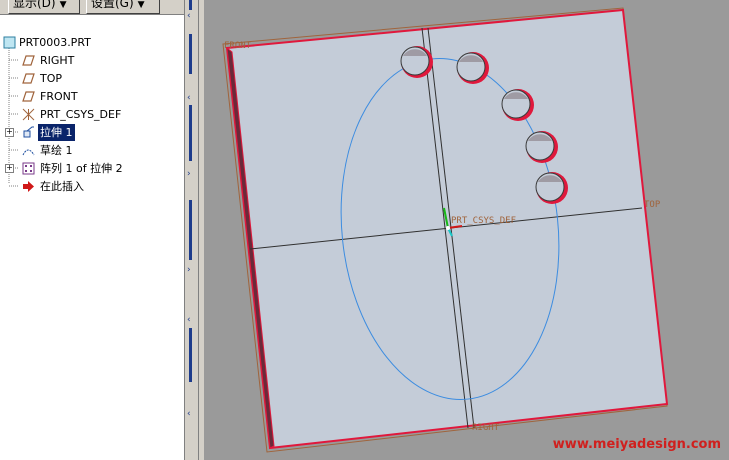 The width and height of the screenshot is (729, 460). What do you see at coordinates (92, 42) in the screenshot?
I see `tree-item-part: PRT0003.PRT` at bounding box center [92, 42].